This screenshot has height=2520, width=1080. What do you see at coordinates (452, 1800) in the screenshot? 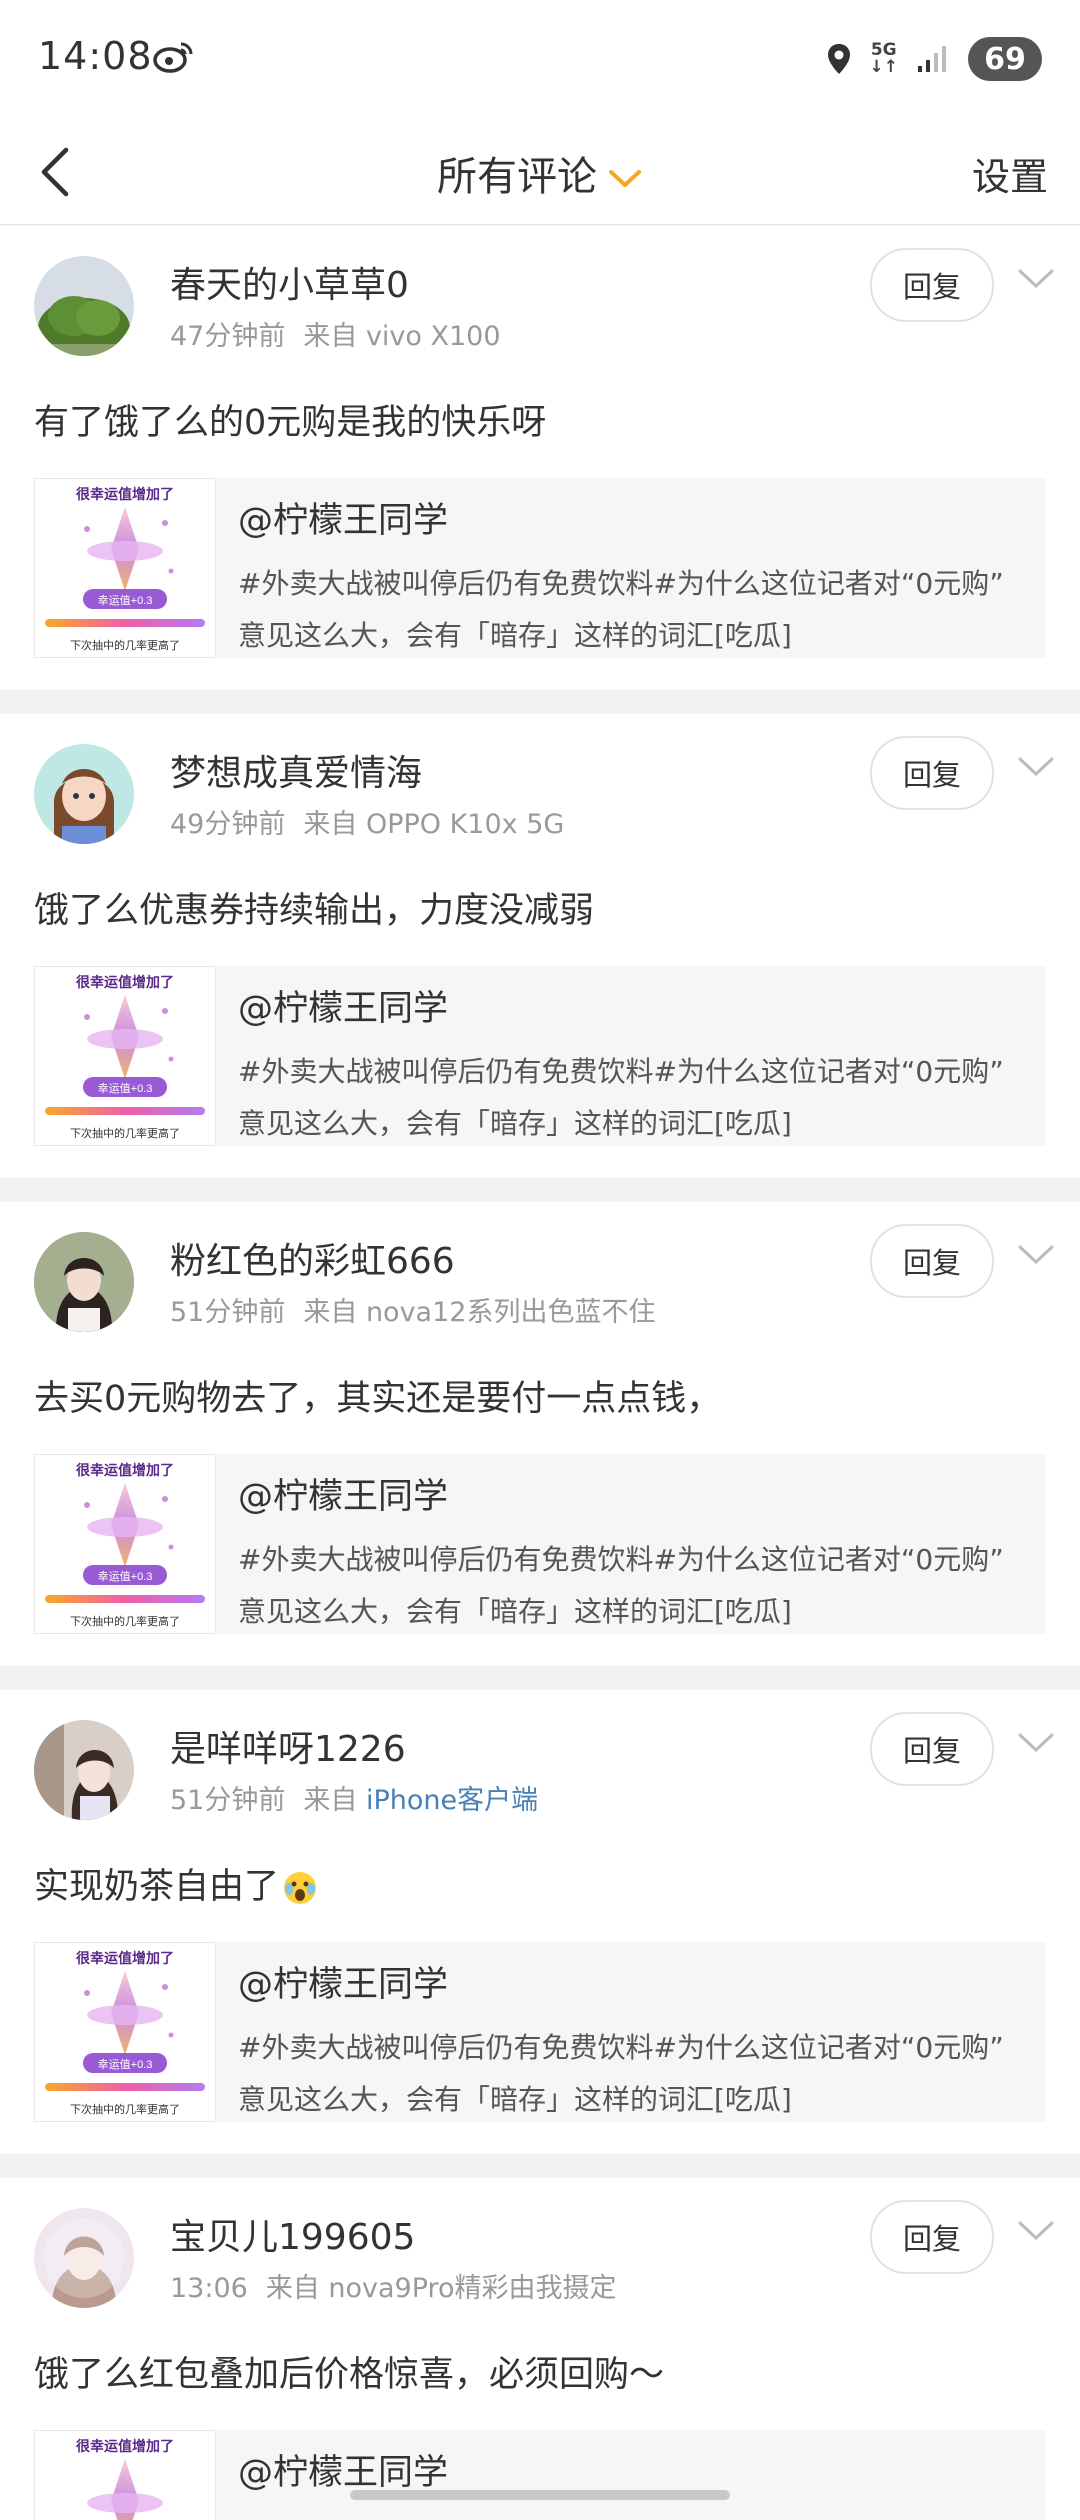
I see `comment-source-link: iPhone客户端` at bounding box center [452, 1800].